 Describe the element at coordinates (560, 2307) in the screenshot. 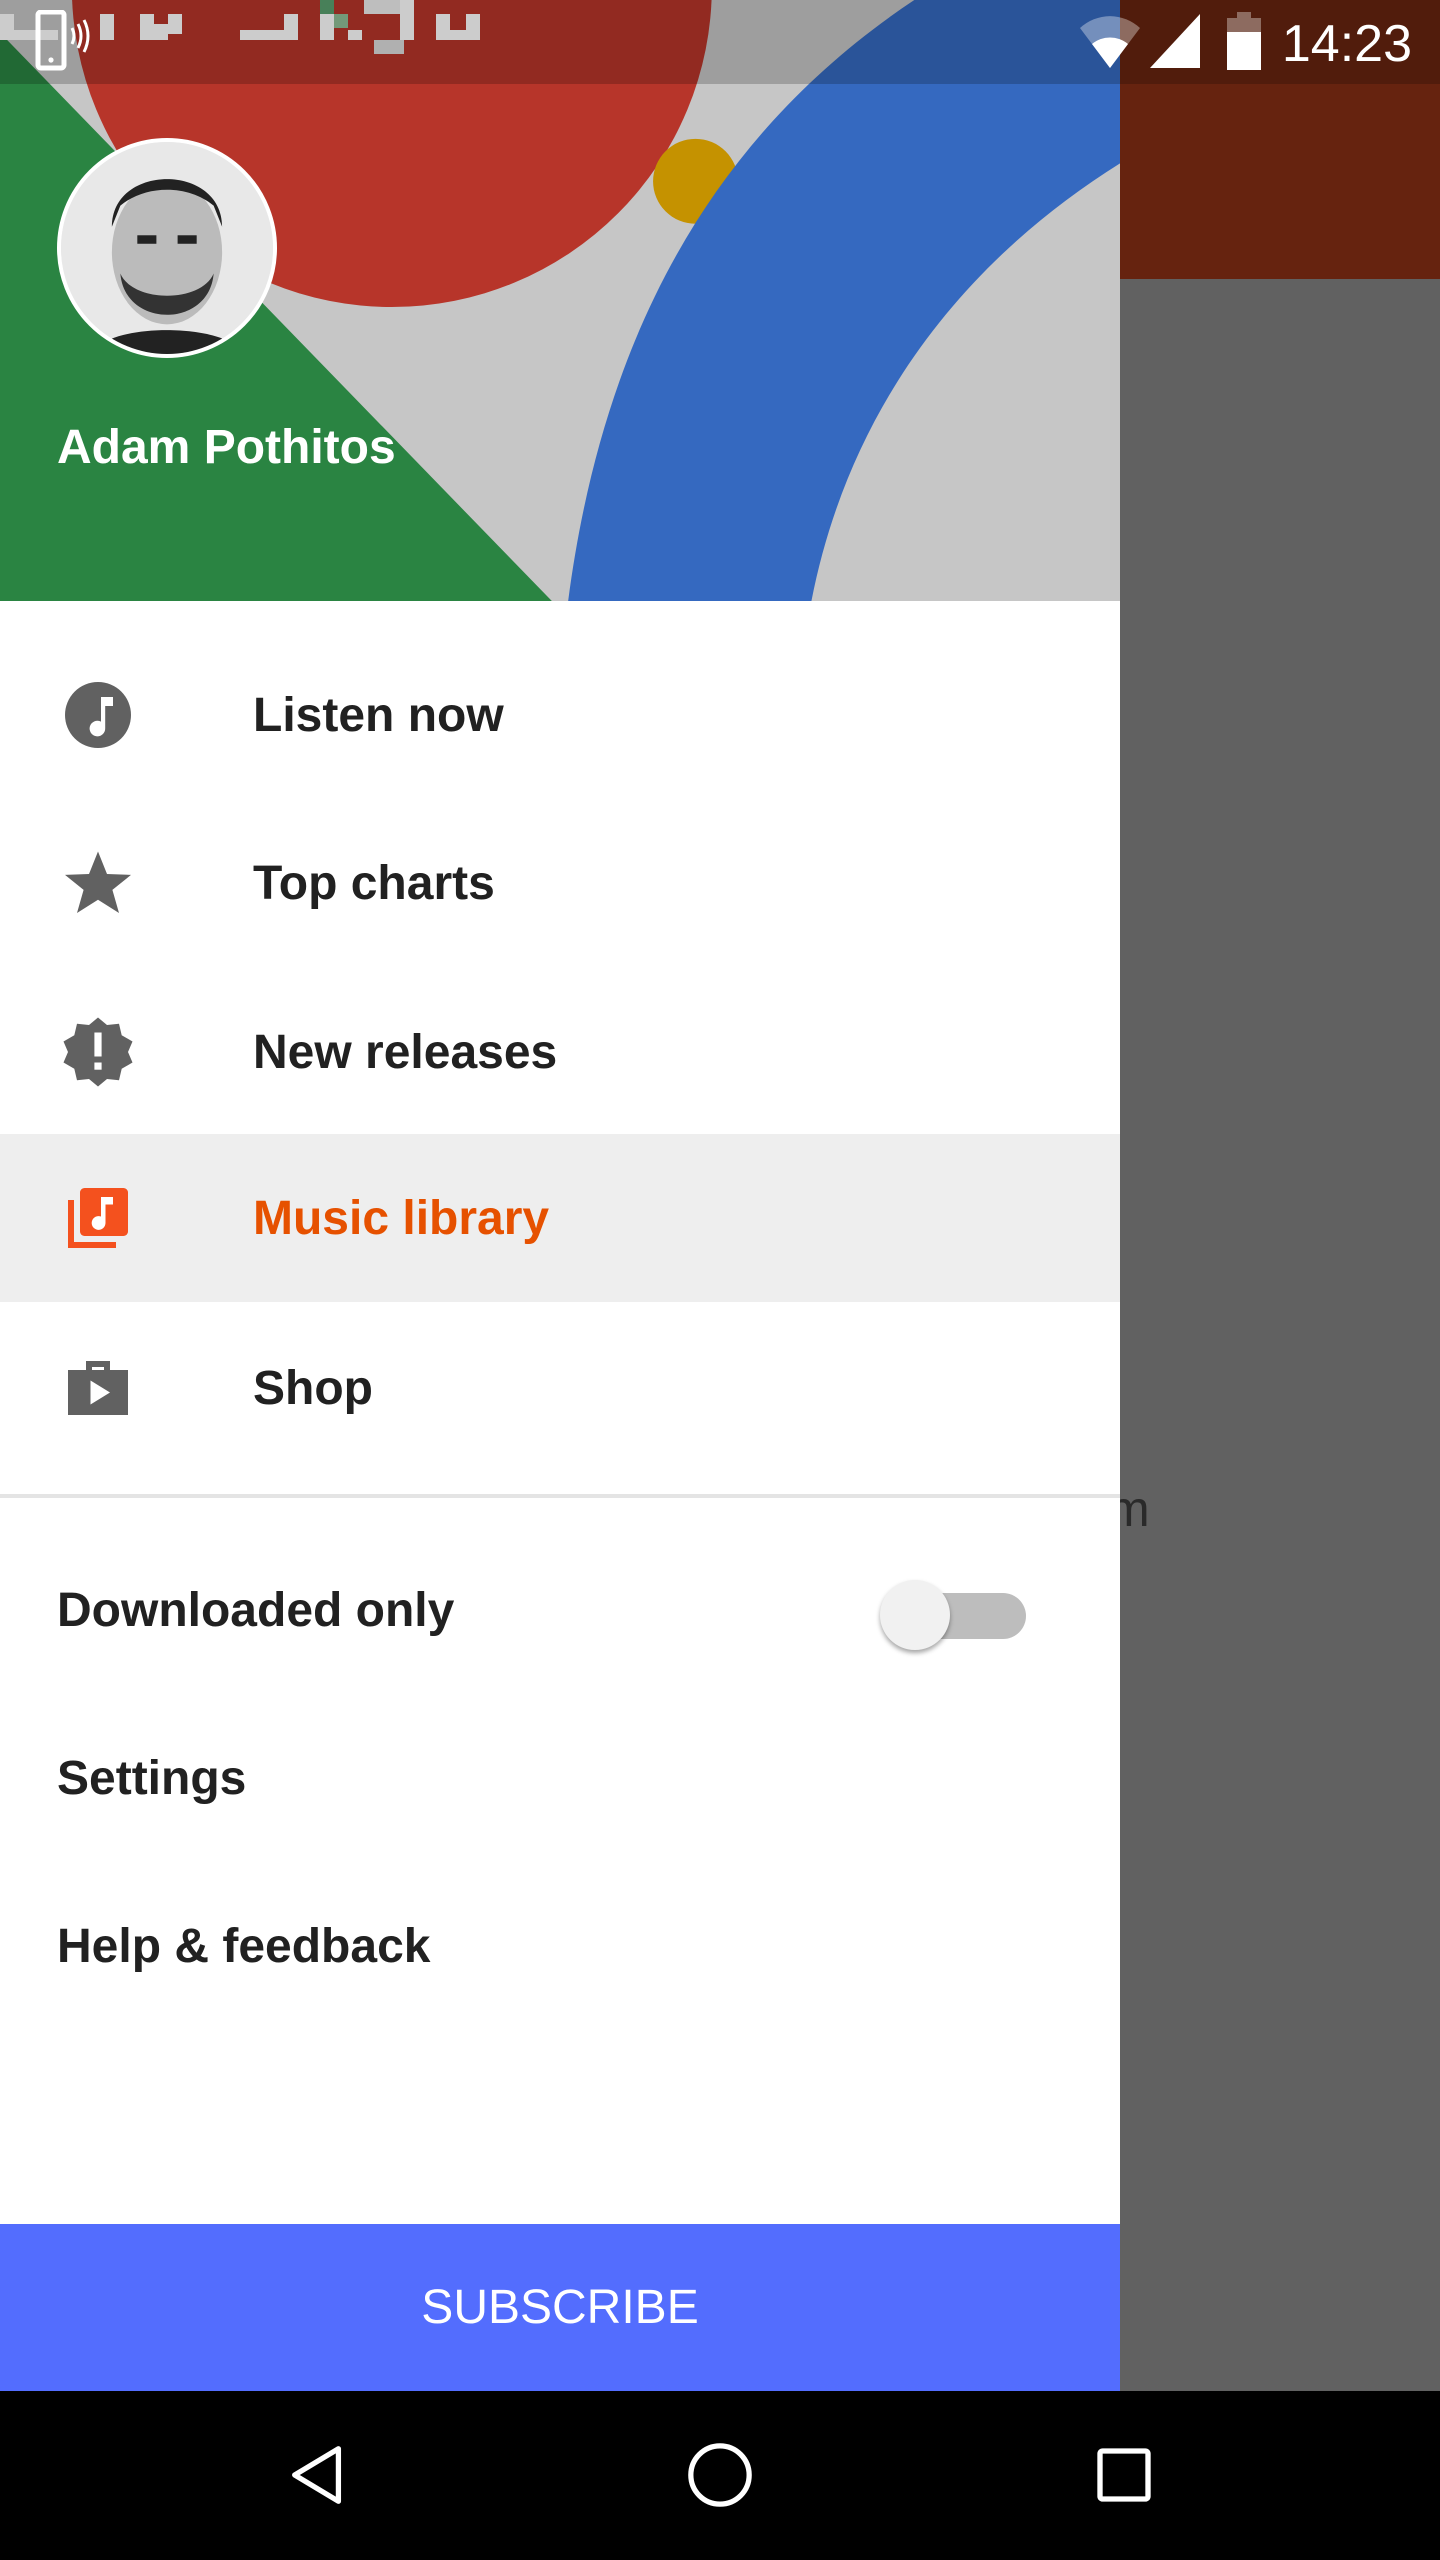

I see `subscribe-button: SUBSCRIBE` at that location.